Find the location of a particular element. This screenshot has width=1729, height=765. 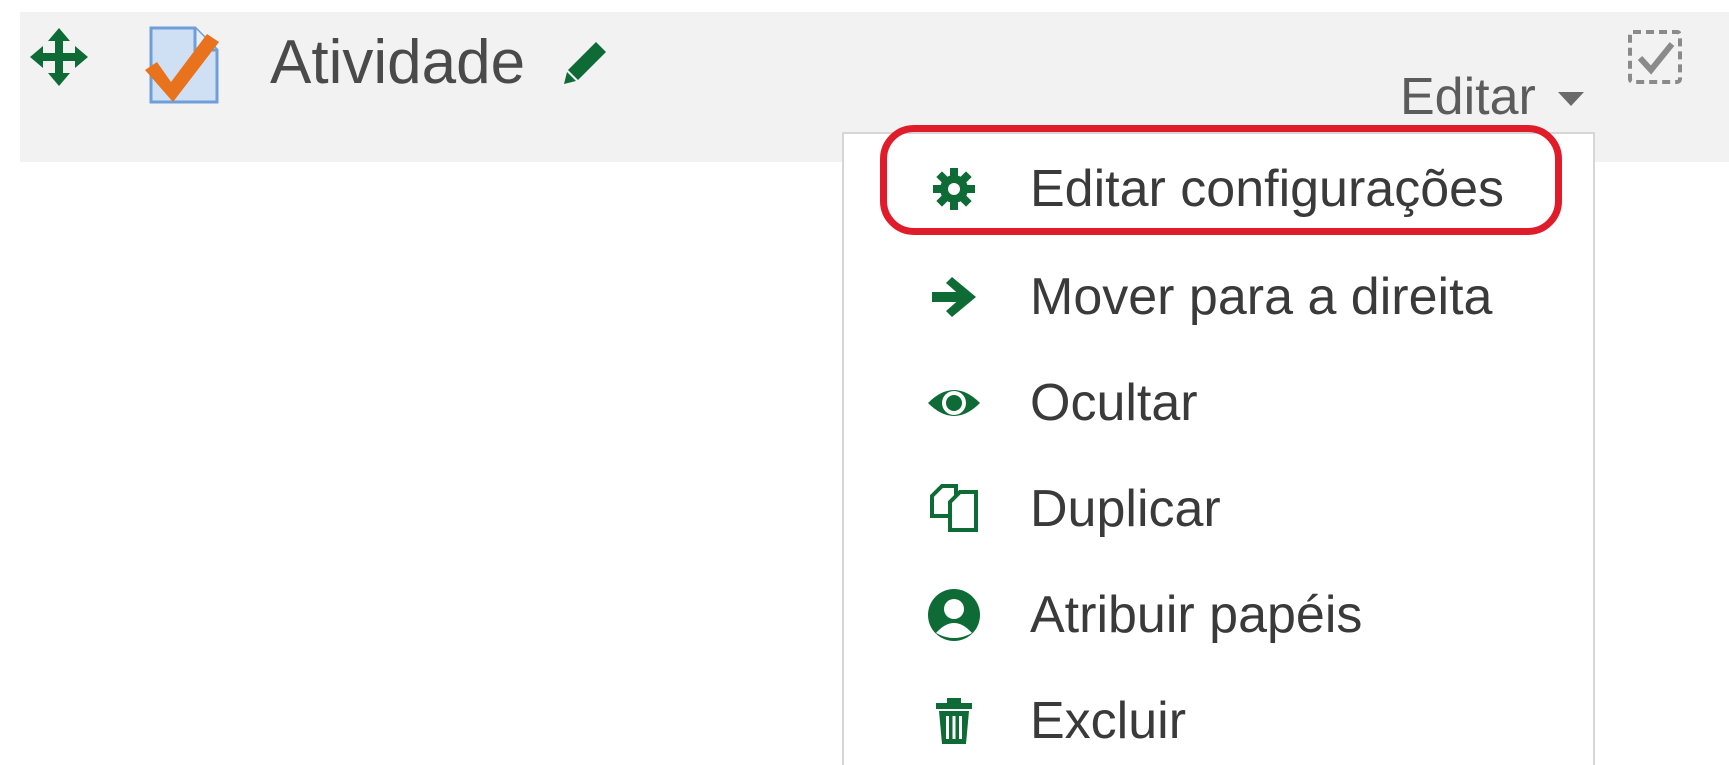

menu-item-duplicate: Duplicar is located at coordinates (1218, 509).